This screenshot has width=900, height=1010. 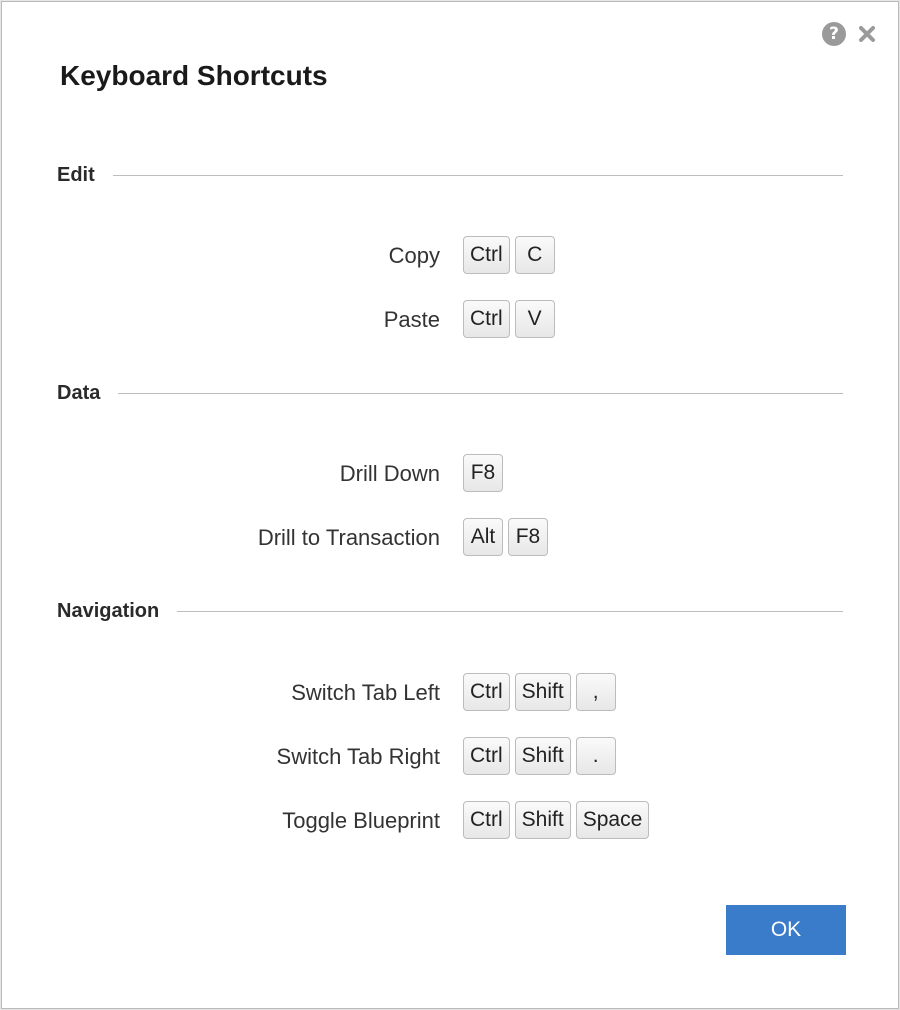 What do you see at coordinates (483, 537) in the screenshot?
I see `key-cap: Alt` at bounding box center [483, 537].